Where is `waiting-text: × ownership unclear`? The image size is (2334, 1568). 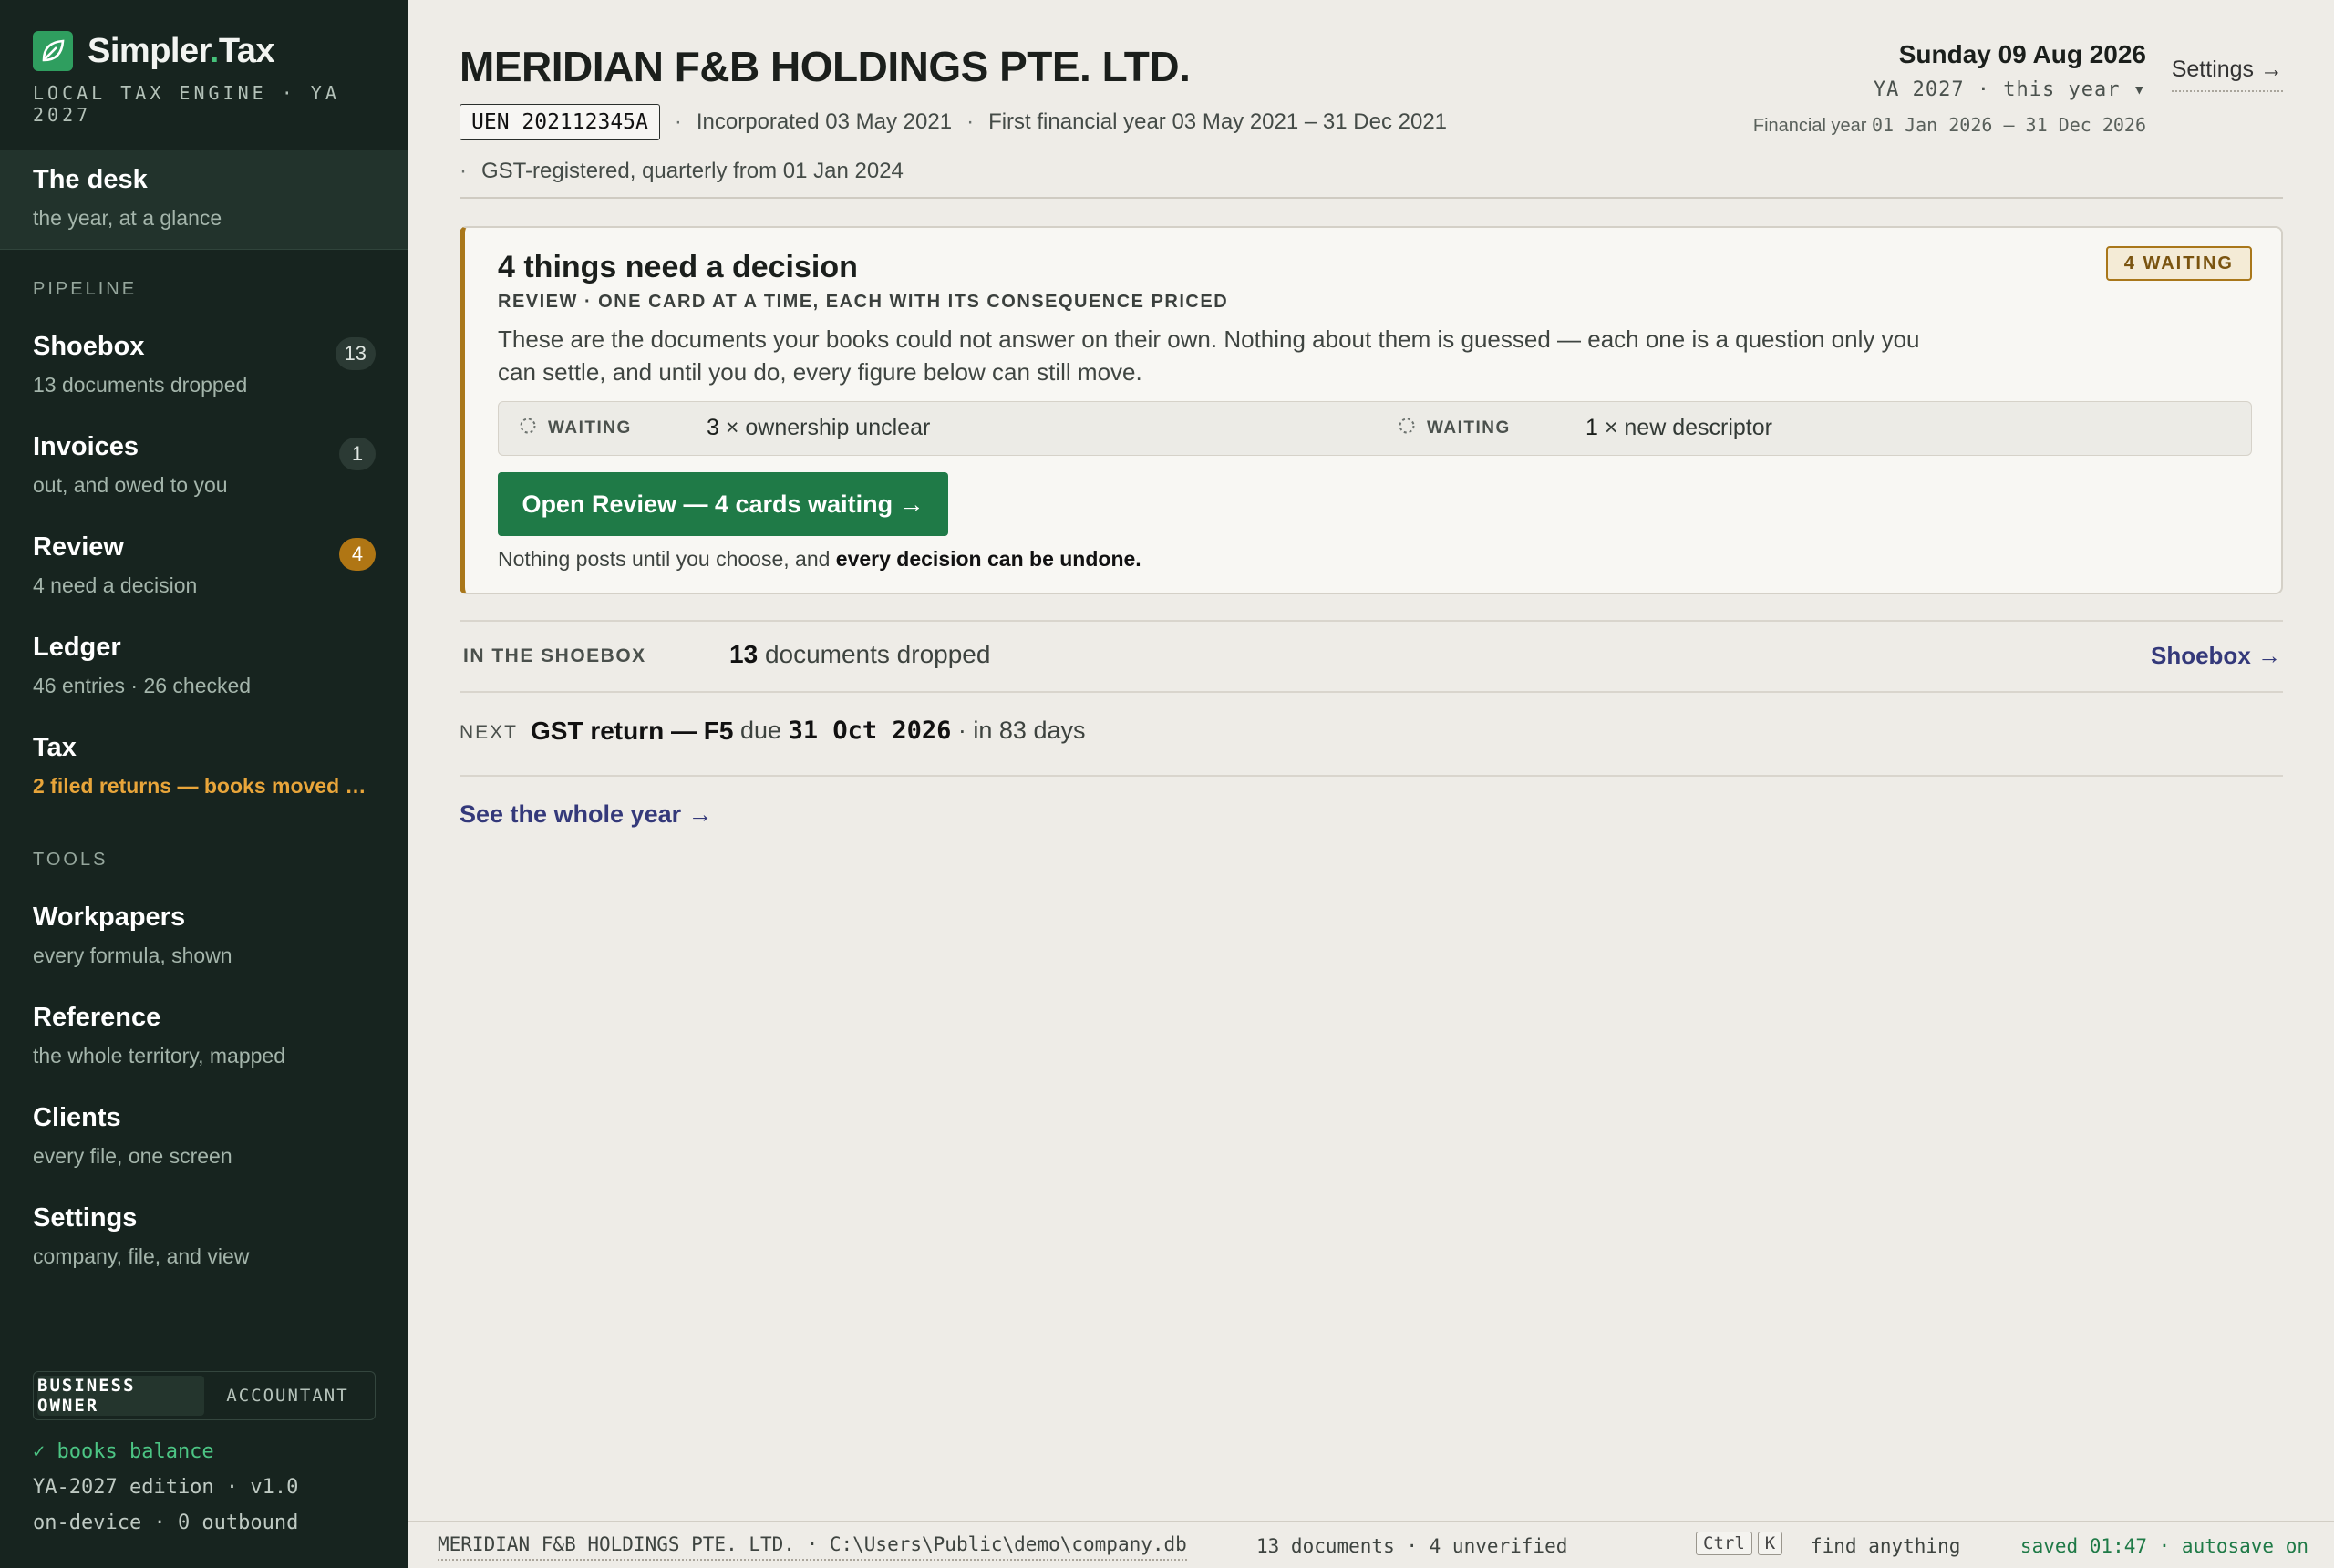 waiting-text: × ownership unclear is located at coordinates (828, 427).